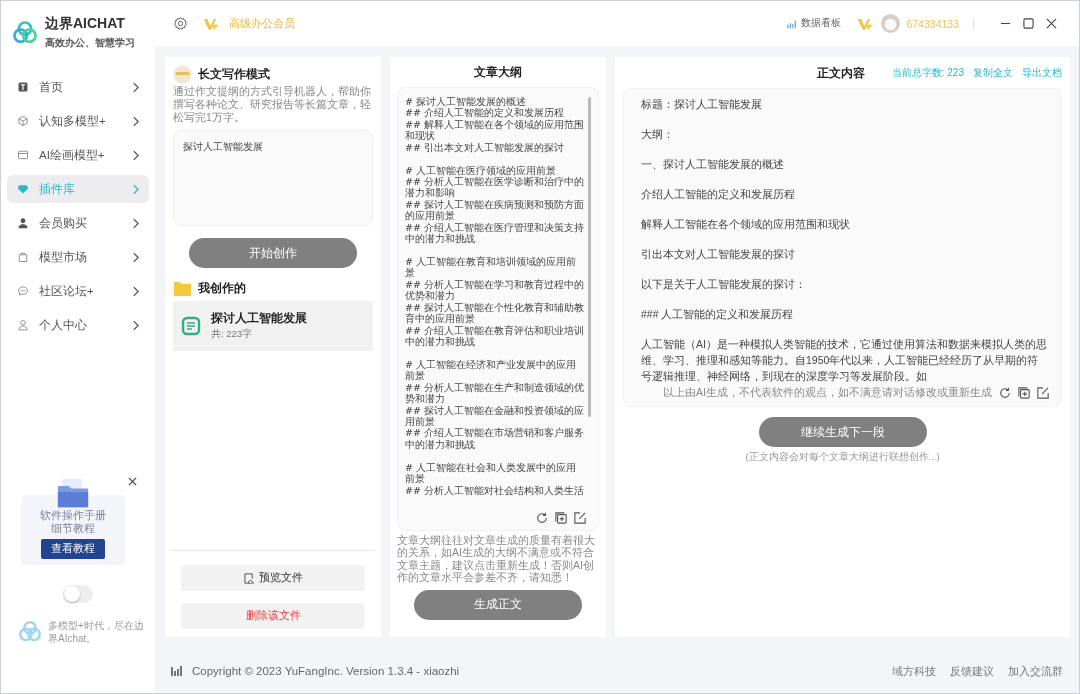 The width and height of the screenshot is (1080, 694). I want to click on generate-button: 生成正文, so click(498, 604).